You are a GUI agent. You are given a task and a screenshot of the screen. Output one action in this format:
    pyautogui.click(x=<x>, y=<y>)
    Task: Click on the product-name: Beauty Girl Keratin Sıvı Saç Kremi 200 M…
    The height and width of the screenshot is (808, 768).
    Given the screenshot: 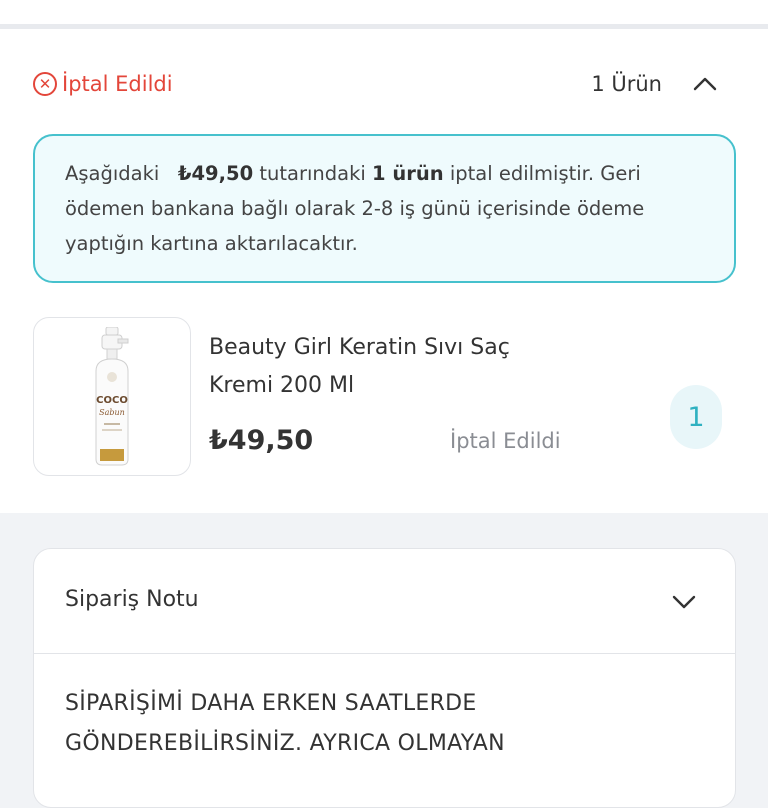 What is the action you would take?
    pyautogui.click(x=379, y=367)
    